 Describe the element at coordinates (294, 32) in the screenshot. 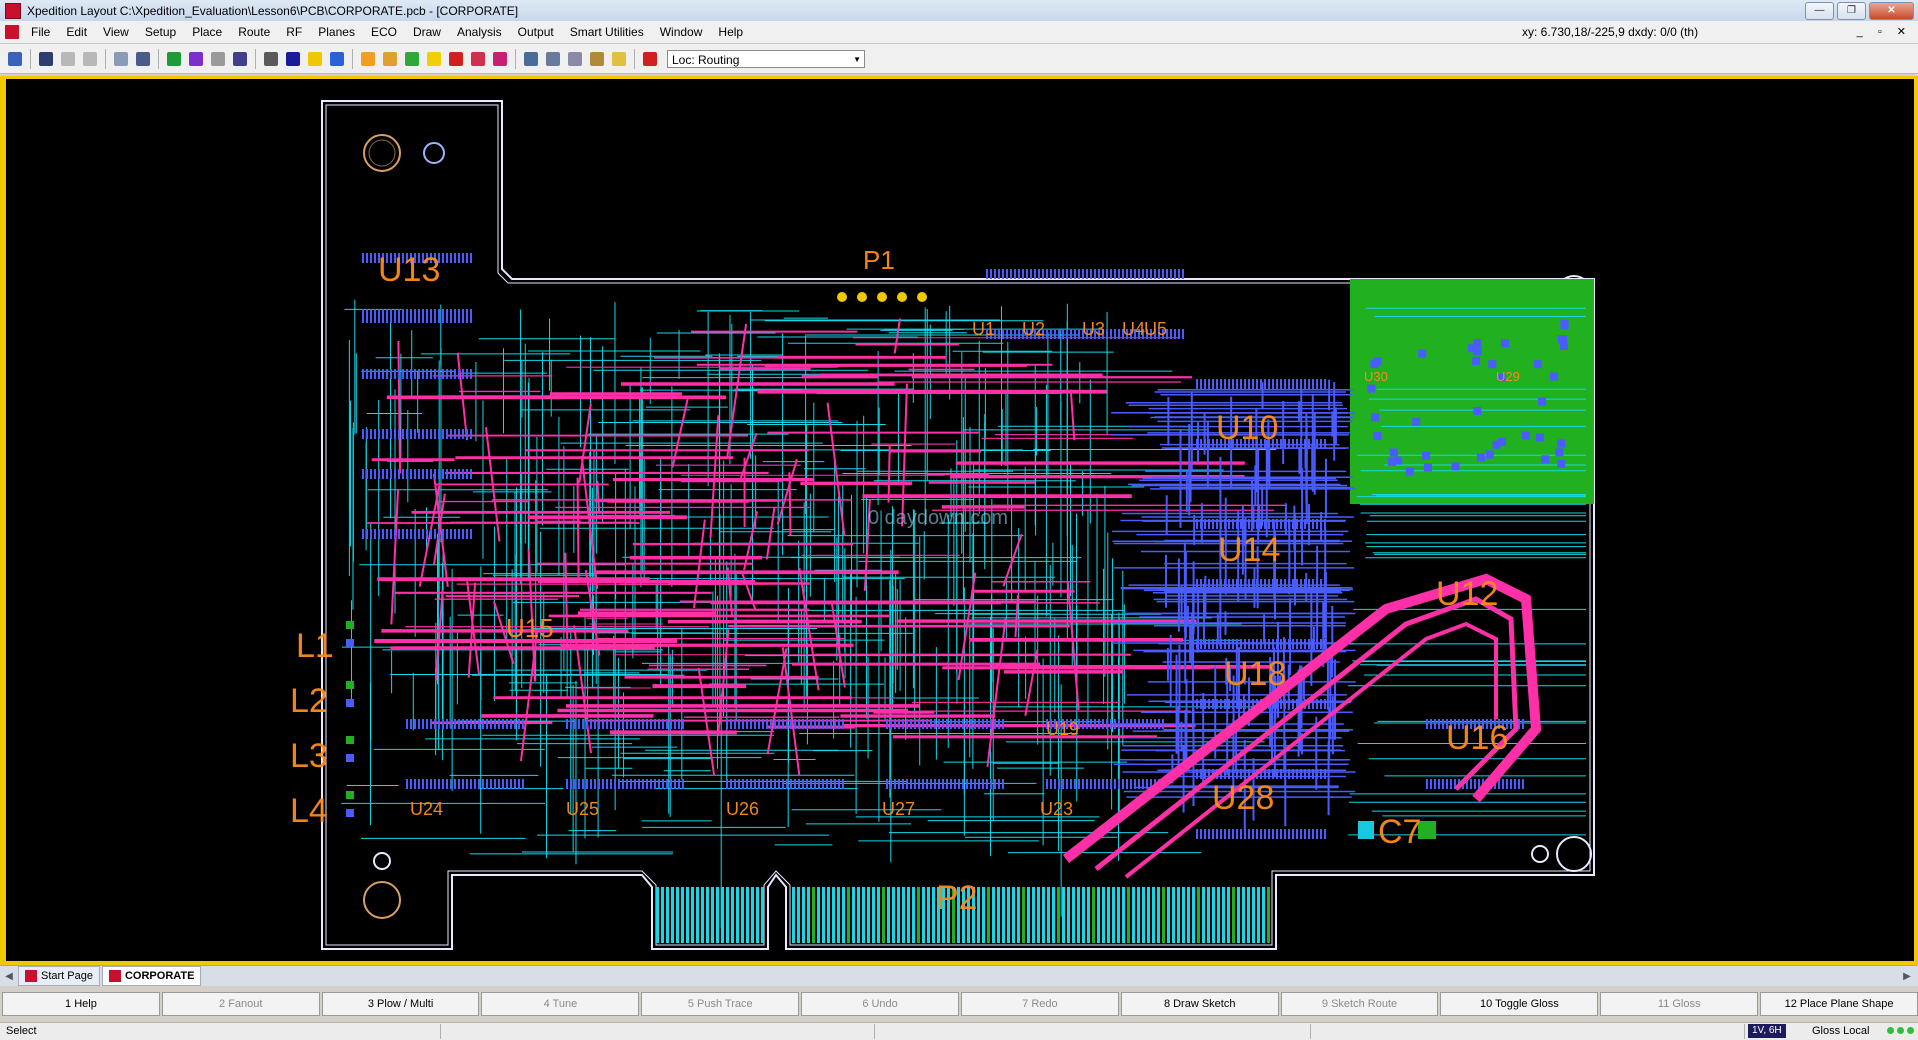

I see `menu-rf: RF` at that location.